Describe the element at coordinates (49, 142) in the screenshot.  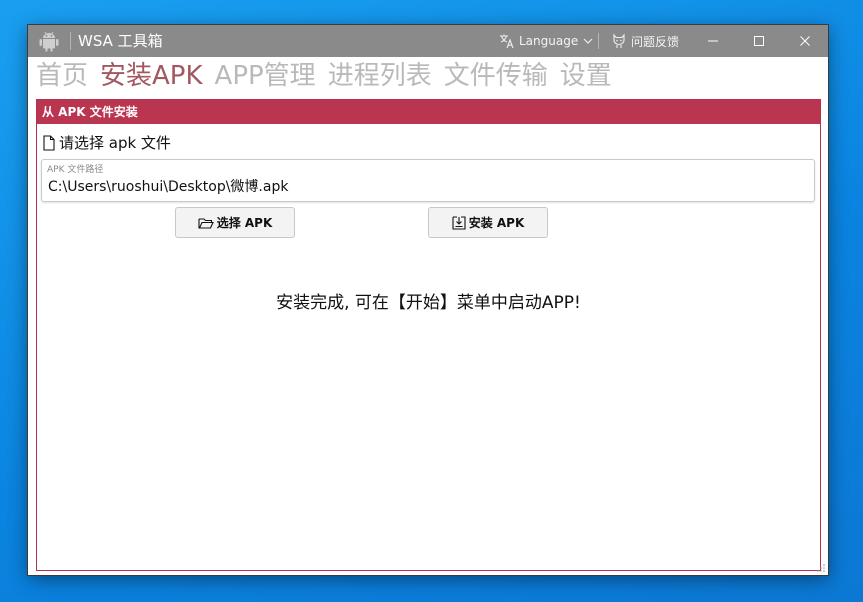
I see `file-icon` at that location.